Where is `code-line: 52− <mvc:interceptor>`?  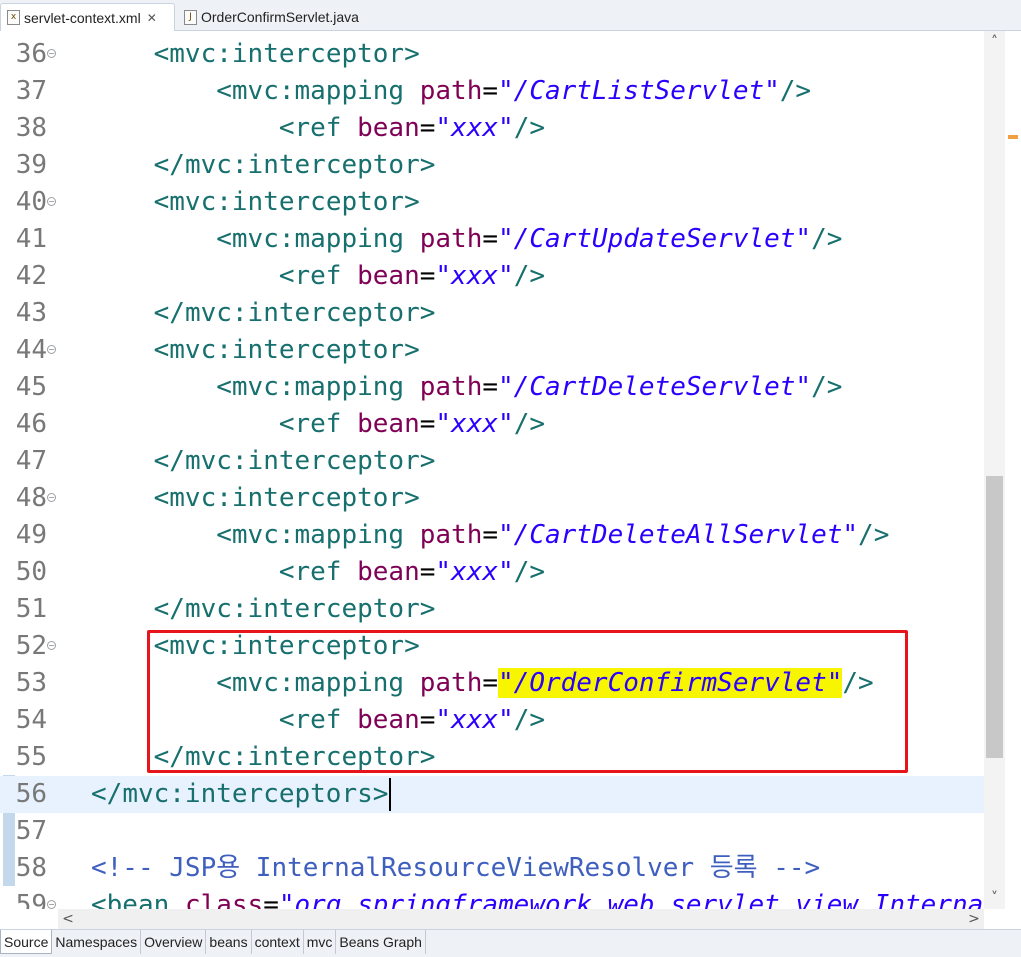 code-line: 52− <mvc:interceptor> is located at coordinates (492, 646).